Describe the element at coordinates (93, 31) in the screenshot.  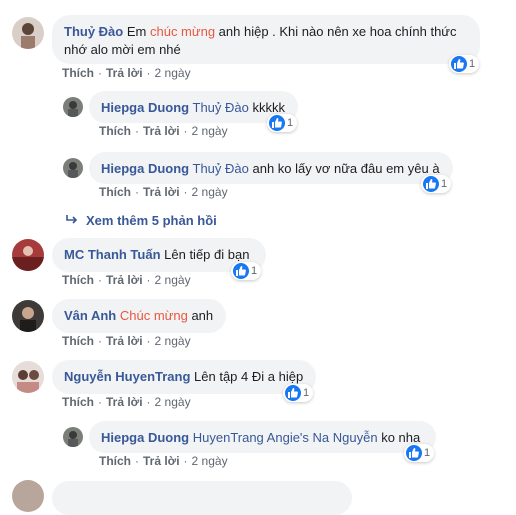
I see `comment-author: Thuỷ Đào` at that location.